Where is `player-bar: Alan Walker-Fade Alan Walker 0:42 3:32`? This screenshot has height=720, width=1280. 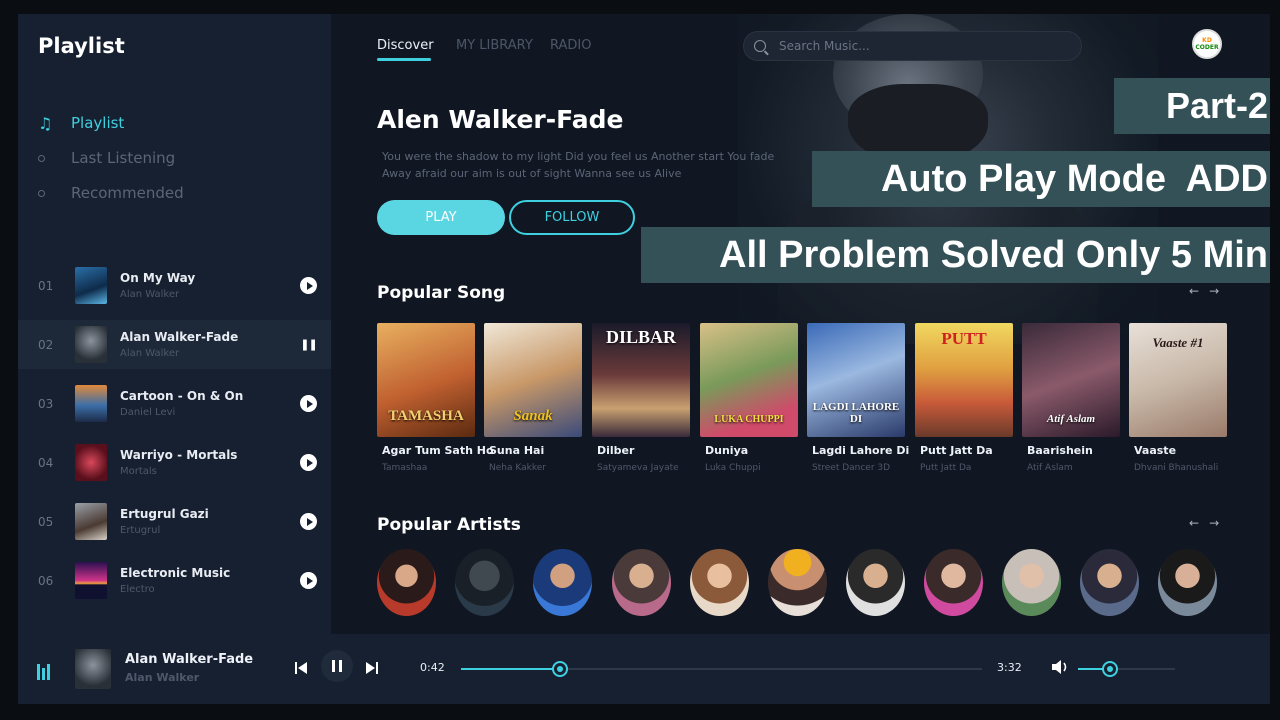
player-bar: Alan Walker-Fade Alan Walker 0:42 3:32 is located at coordinates (644, 669).